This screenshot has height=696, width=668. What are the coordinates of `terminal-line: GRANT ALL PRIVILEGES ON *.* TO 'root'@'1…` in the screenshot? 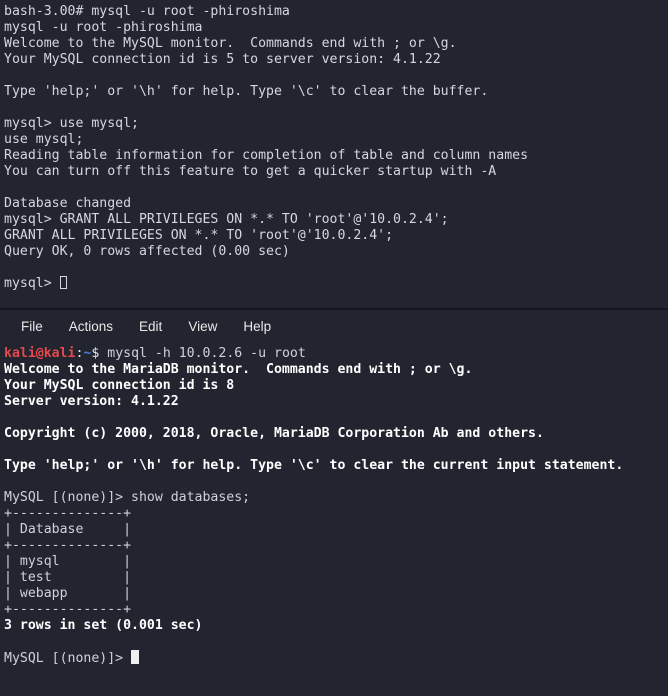 It's located at (199, 235).